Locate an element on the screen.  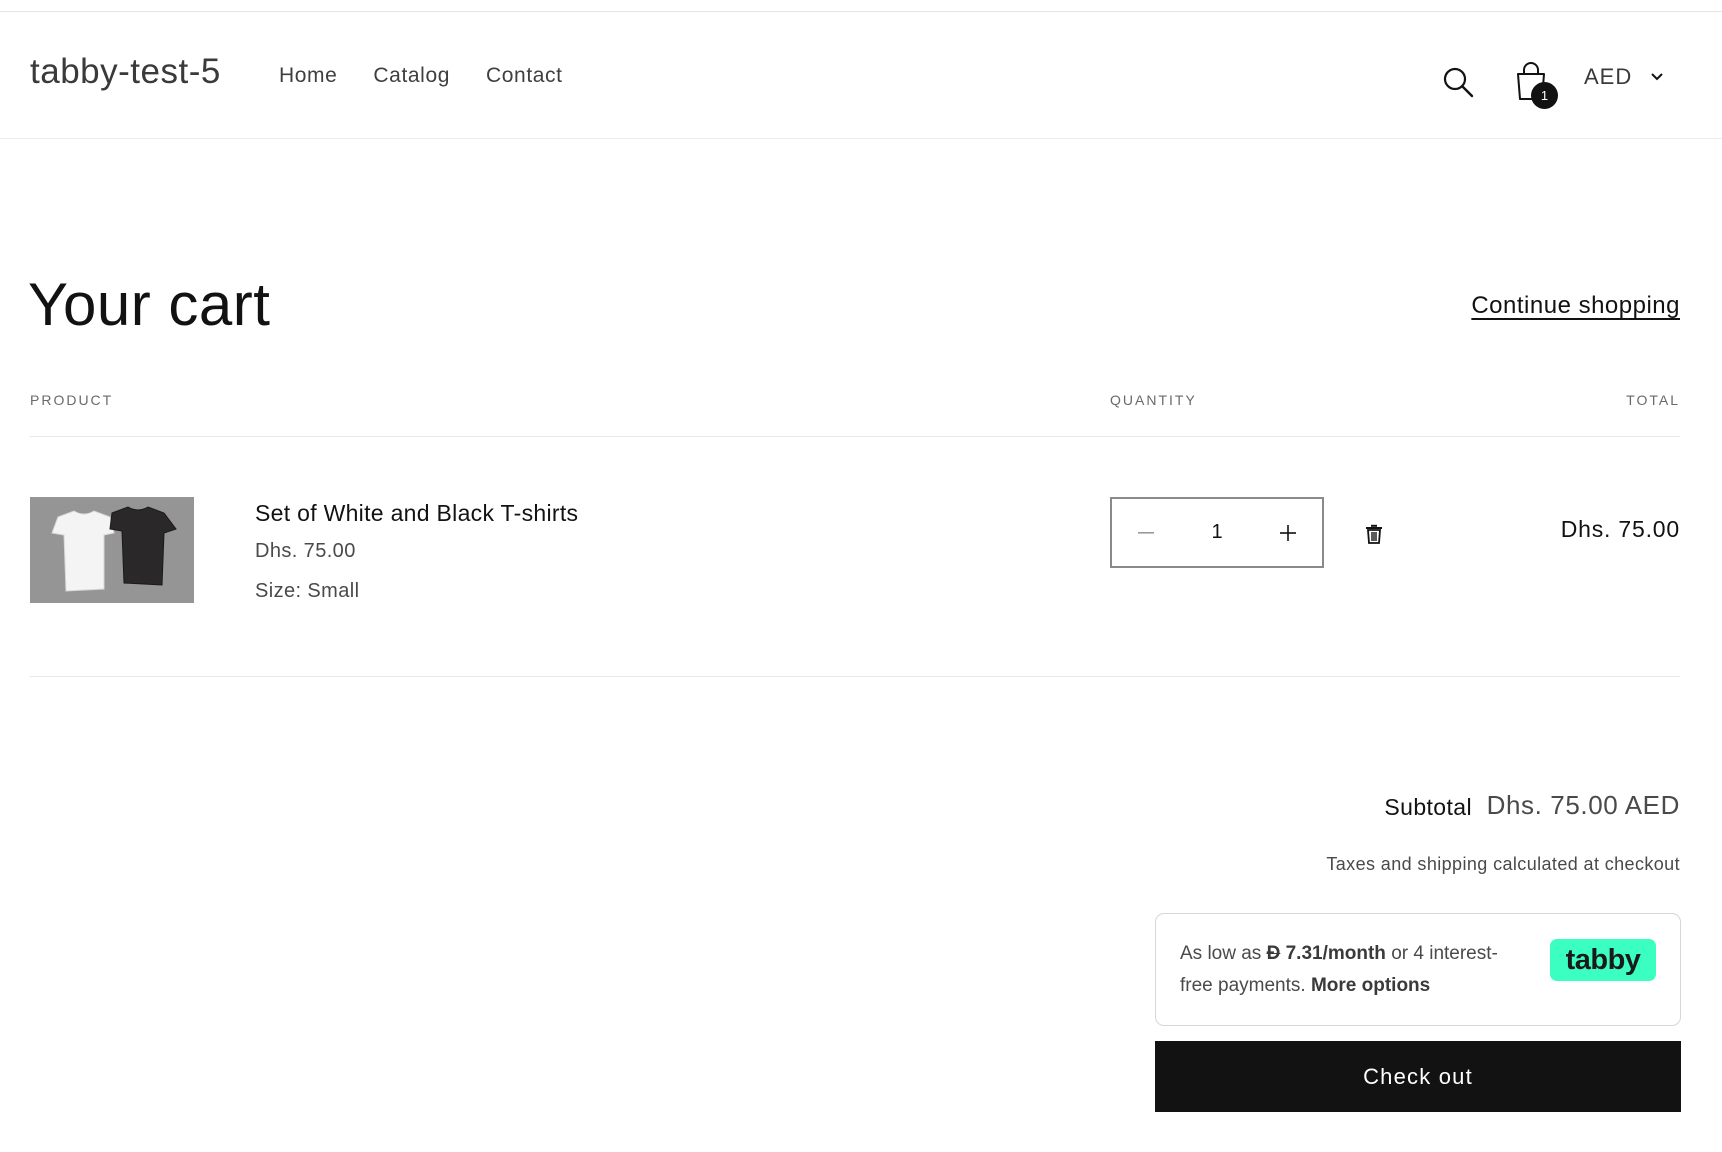
quantity-stepper is located at coordinates (1217, 532).